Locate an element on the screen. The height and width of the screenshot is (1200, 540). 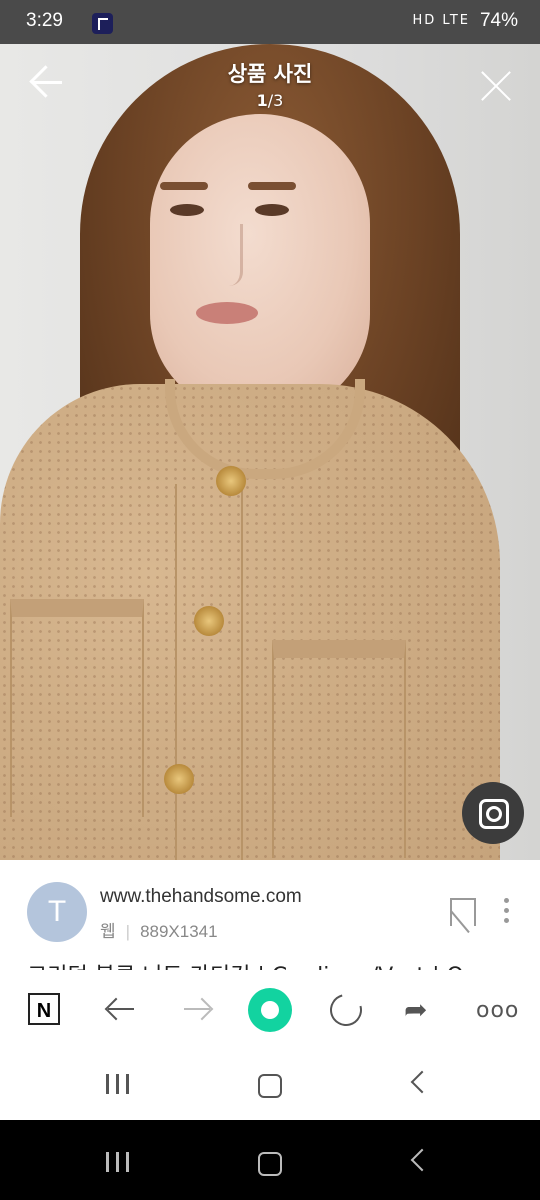
result-title: 크리덤 블루 니트 가디건 | Cardigan/Vest | O is located at coordinates (245, 964).